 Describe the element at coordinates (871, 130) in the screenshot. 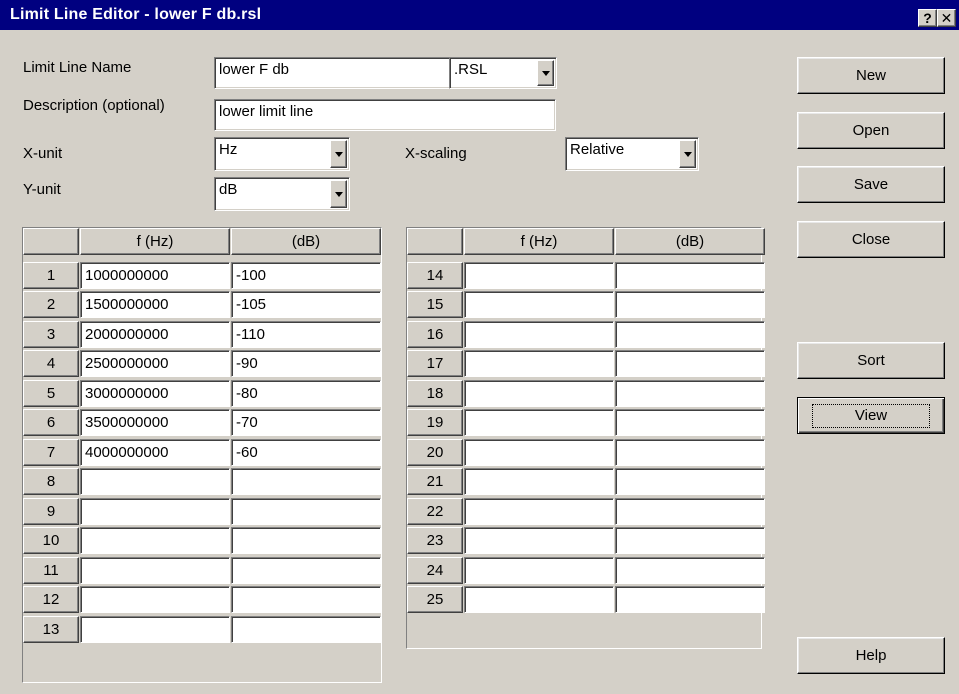

I see `open-button: Open` at that location.